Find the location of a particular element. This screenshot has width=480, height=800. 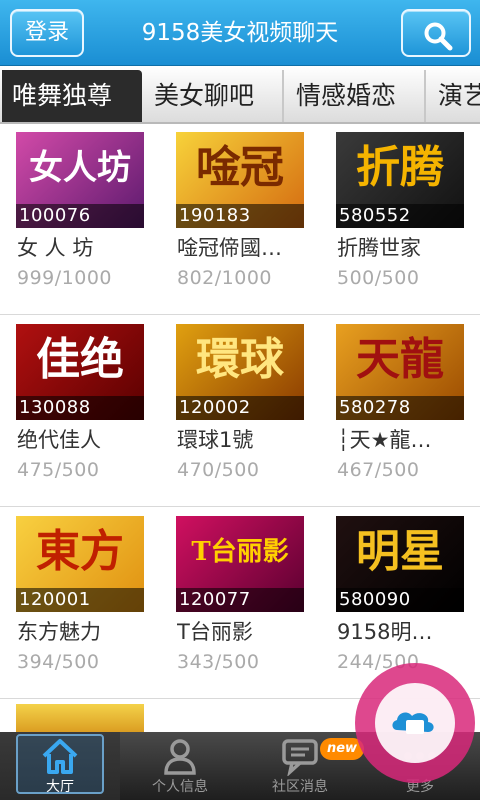

room-name: 環球1號 is located at coordinates (215, 440).